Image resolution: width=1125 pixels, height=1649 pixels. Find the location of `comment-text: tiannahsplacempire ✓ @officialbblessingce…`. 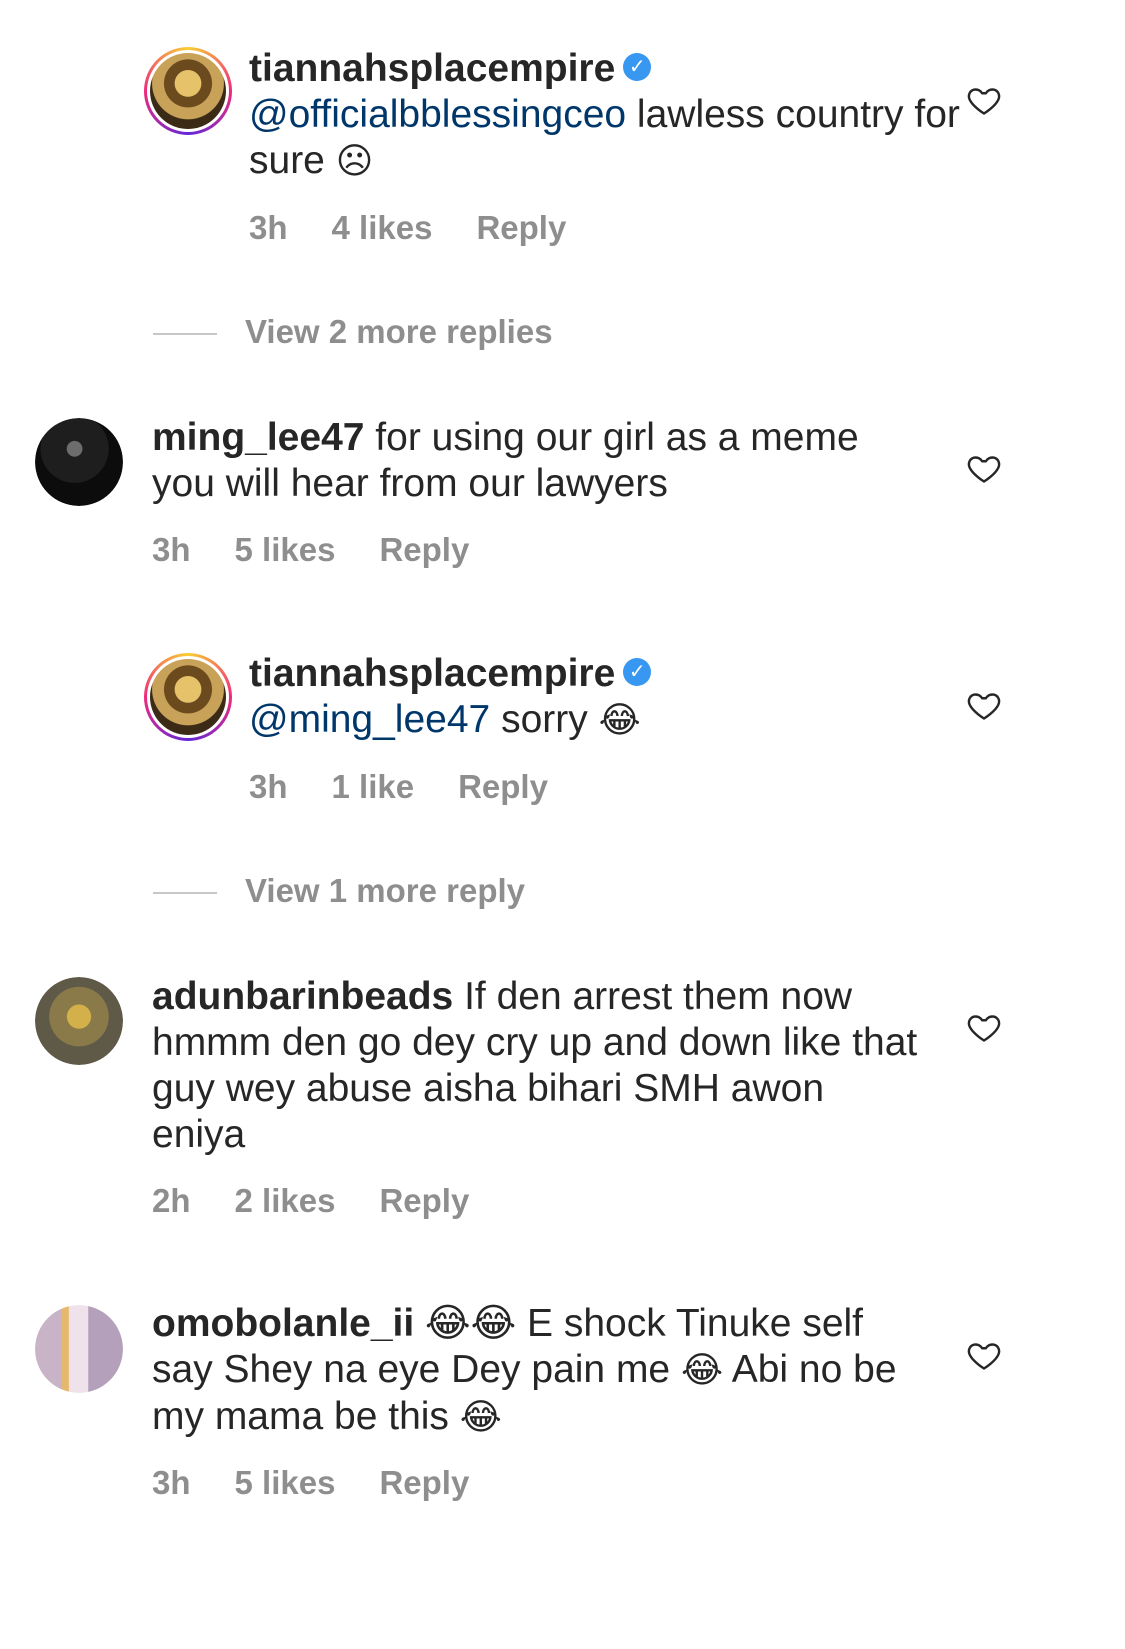

comment-text: tiannahsplacempire ✓ @officialbblessingce… is located at coordinates (644, 115).